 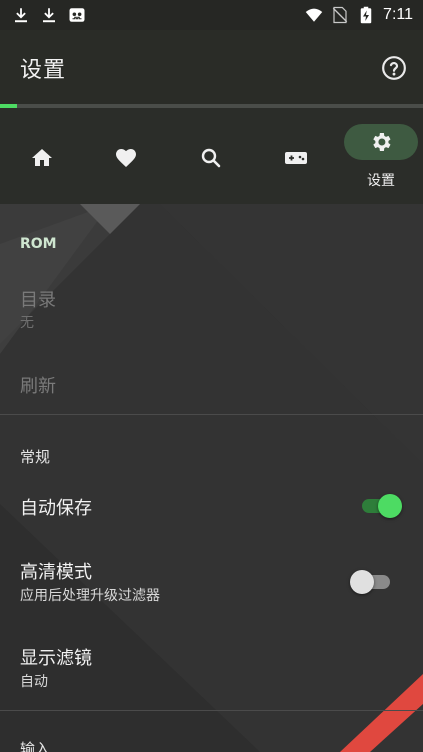 I want to click on autosave-toggle, so click(x=380, y=505).